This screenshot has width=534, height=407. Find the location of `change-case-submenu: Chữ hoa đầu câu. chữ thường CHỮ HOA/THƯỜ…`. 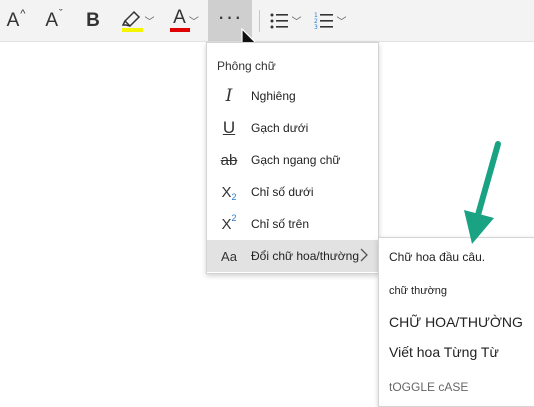

change-case-submenu: Chữ hoa đầu câu. chữ thường CHỮ HOA/THƯỜ… is located at coordinates (456, 322).